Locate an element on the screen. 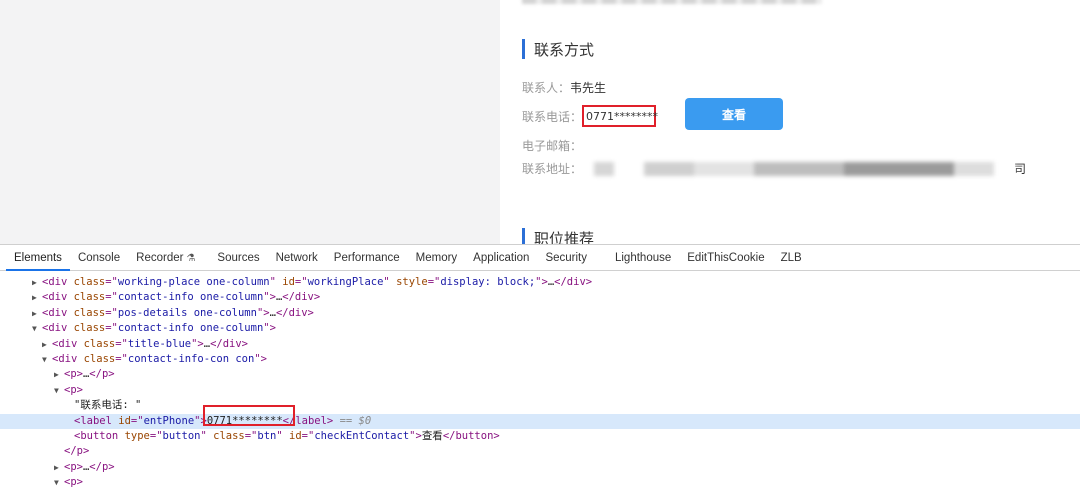 Image resolution: width=1080 pixels, height=492 pixels. tab-performance: Performance is located at coordinates (367, 258).